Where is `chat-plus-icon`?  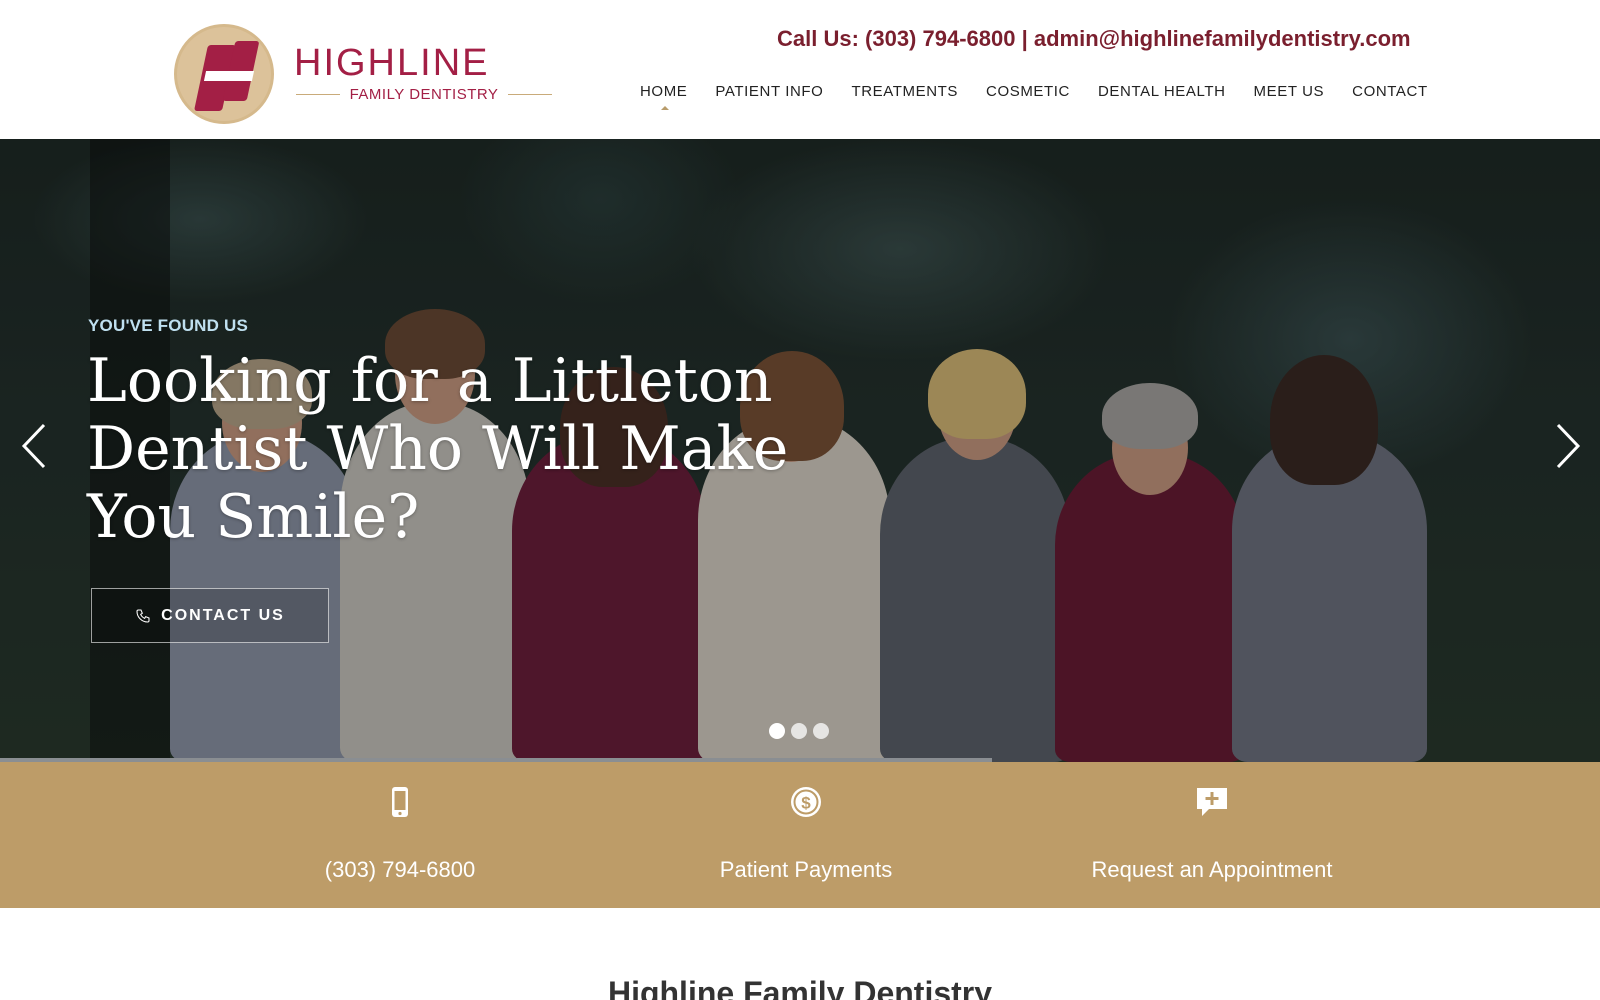 chat-plus-icon is located at coordinates (1212, 802).